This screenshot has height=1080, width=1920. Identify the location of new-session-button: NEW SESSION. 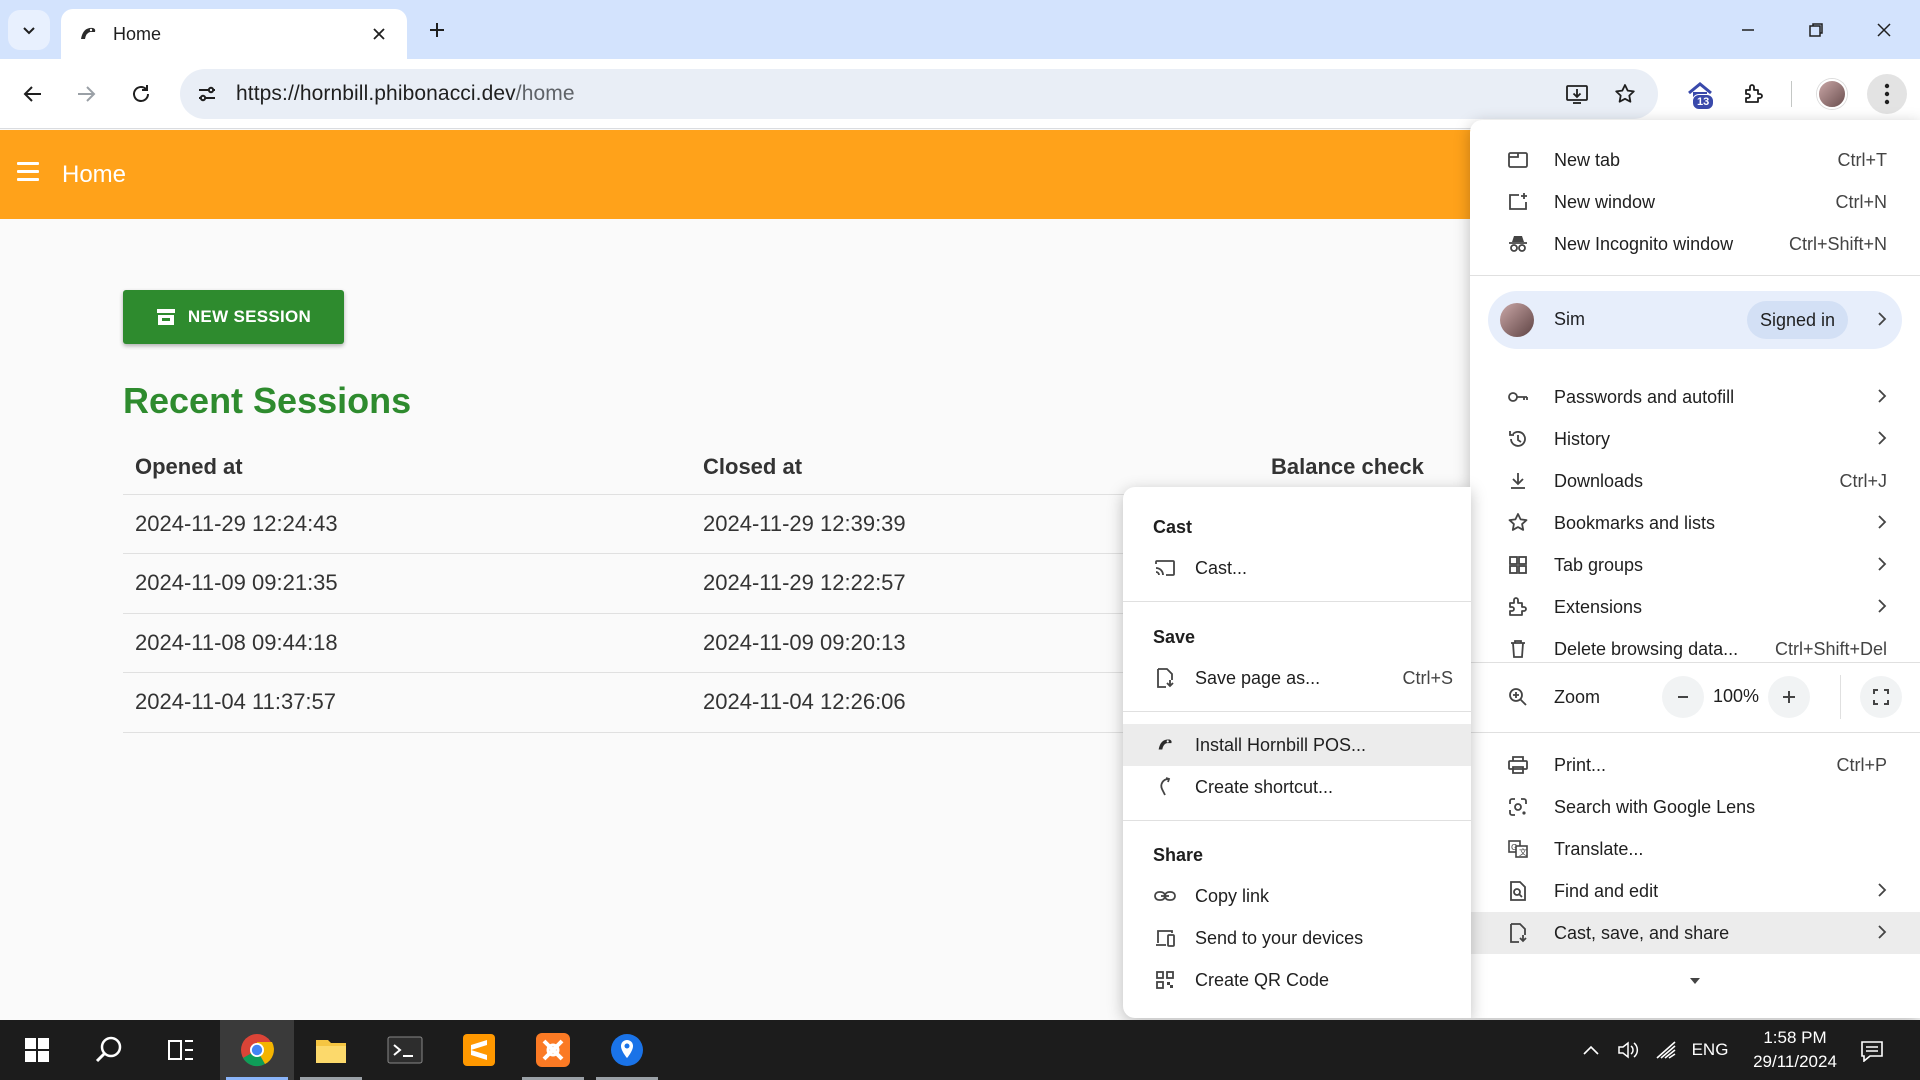
(233, 317).